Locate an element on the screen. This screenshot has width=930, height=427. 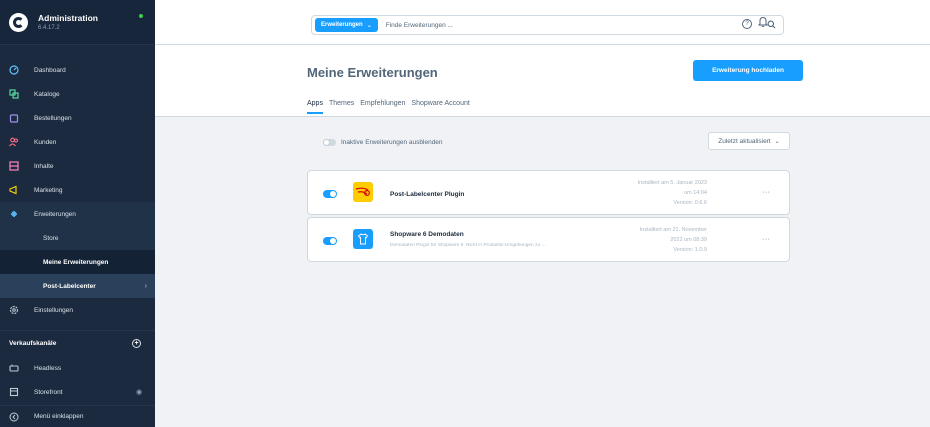
sidebar-item-inhalte: Inhalte is located at coordinates (77, 166).